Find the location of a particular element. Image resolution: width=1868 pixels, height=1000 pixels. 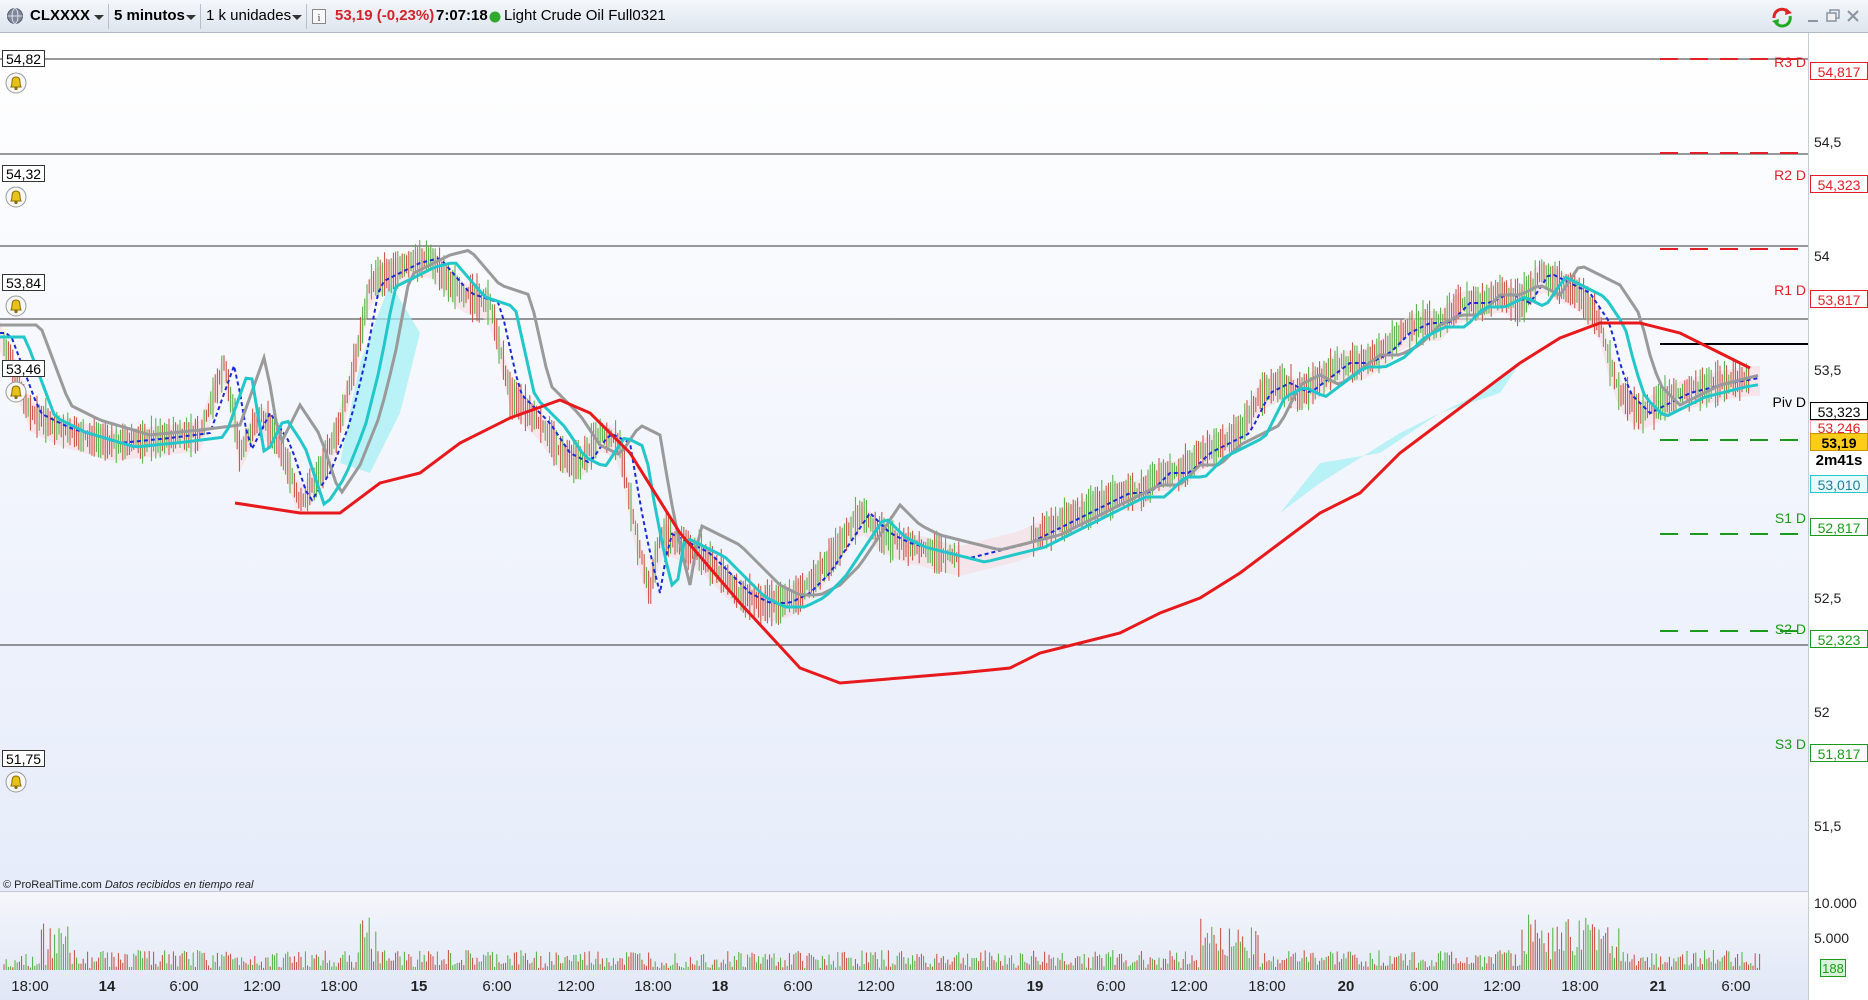

time-tick-label: 14 is located at coordinates (107, 986).